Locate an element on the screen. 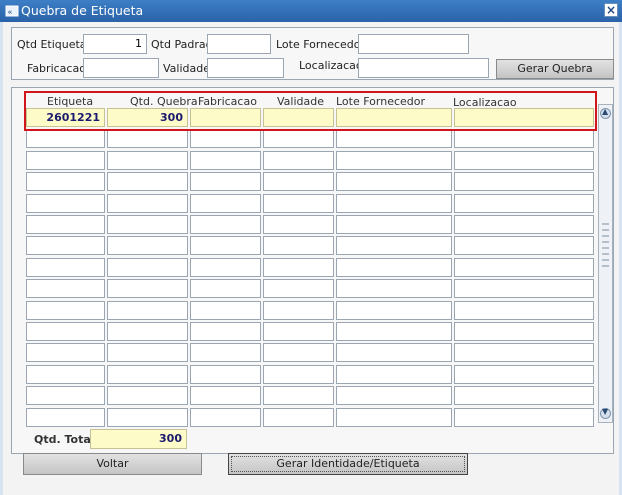 The height and width of the screenshot is (495, 622). scroll-up-icon: ▲ is located at coordinates (605, 113).